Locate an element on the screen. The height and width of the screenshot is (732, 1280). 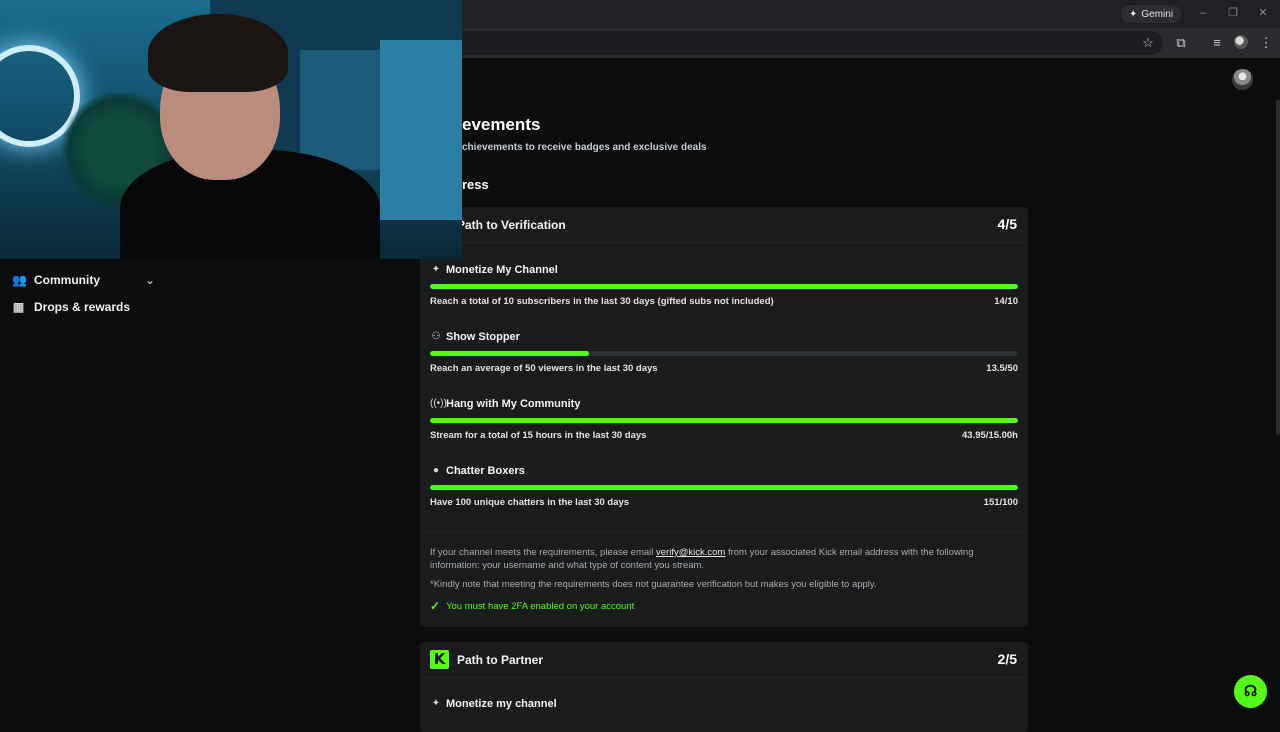
check-icon: ✓ is located at coordinates (435, 606).